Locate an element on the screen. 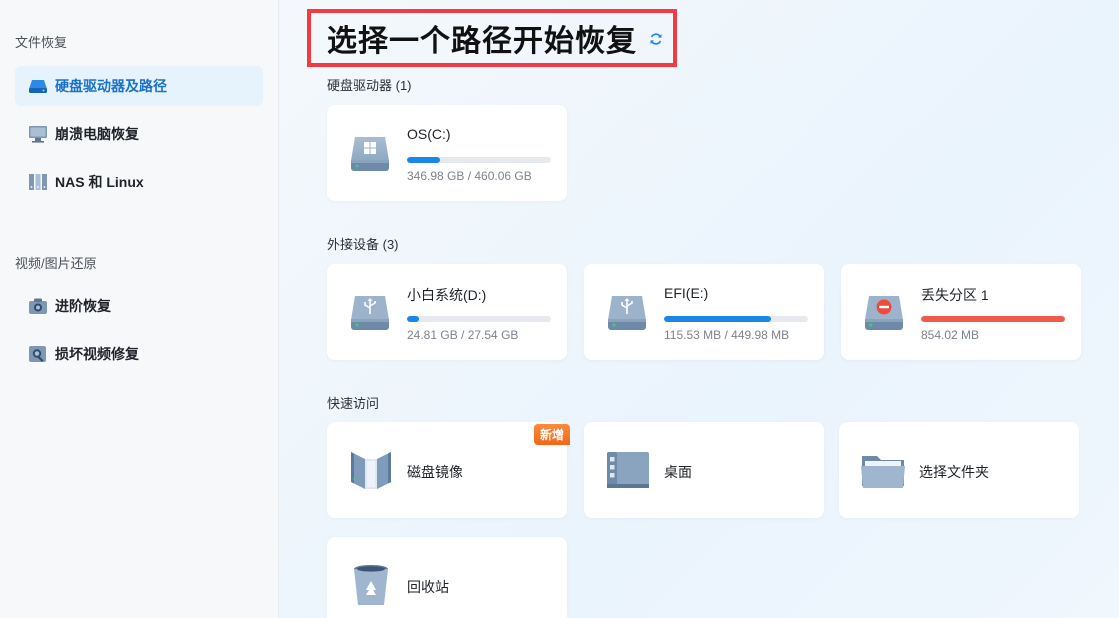 The width and height of the screenshot is (1119, 618). drive-name: EFI(E:) is located at coordinates (686, 293).